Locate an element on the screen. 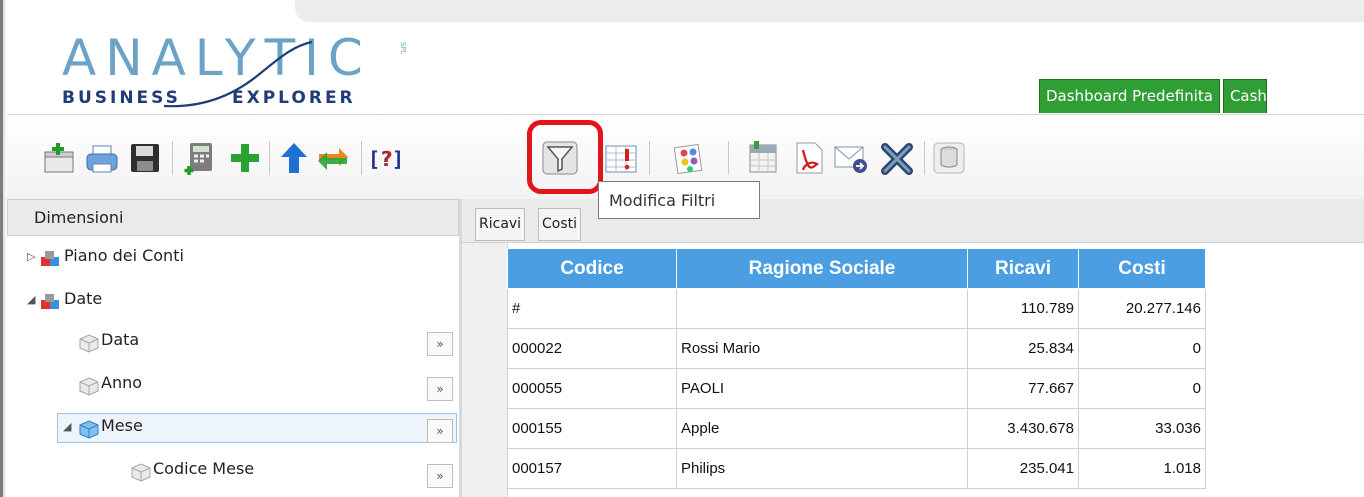  delete-icon is located at coordinates (897, 158).